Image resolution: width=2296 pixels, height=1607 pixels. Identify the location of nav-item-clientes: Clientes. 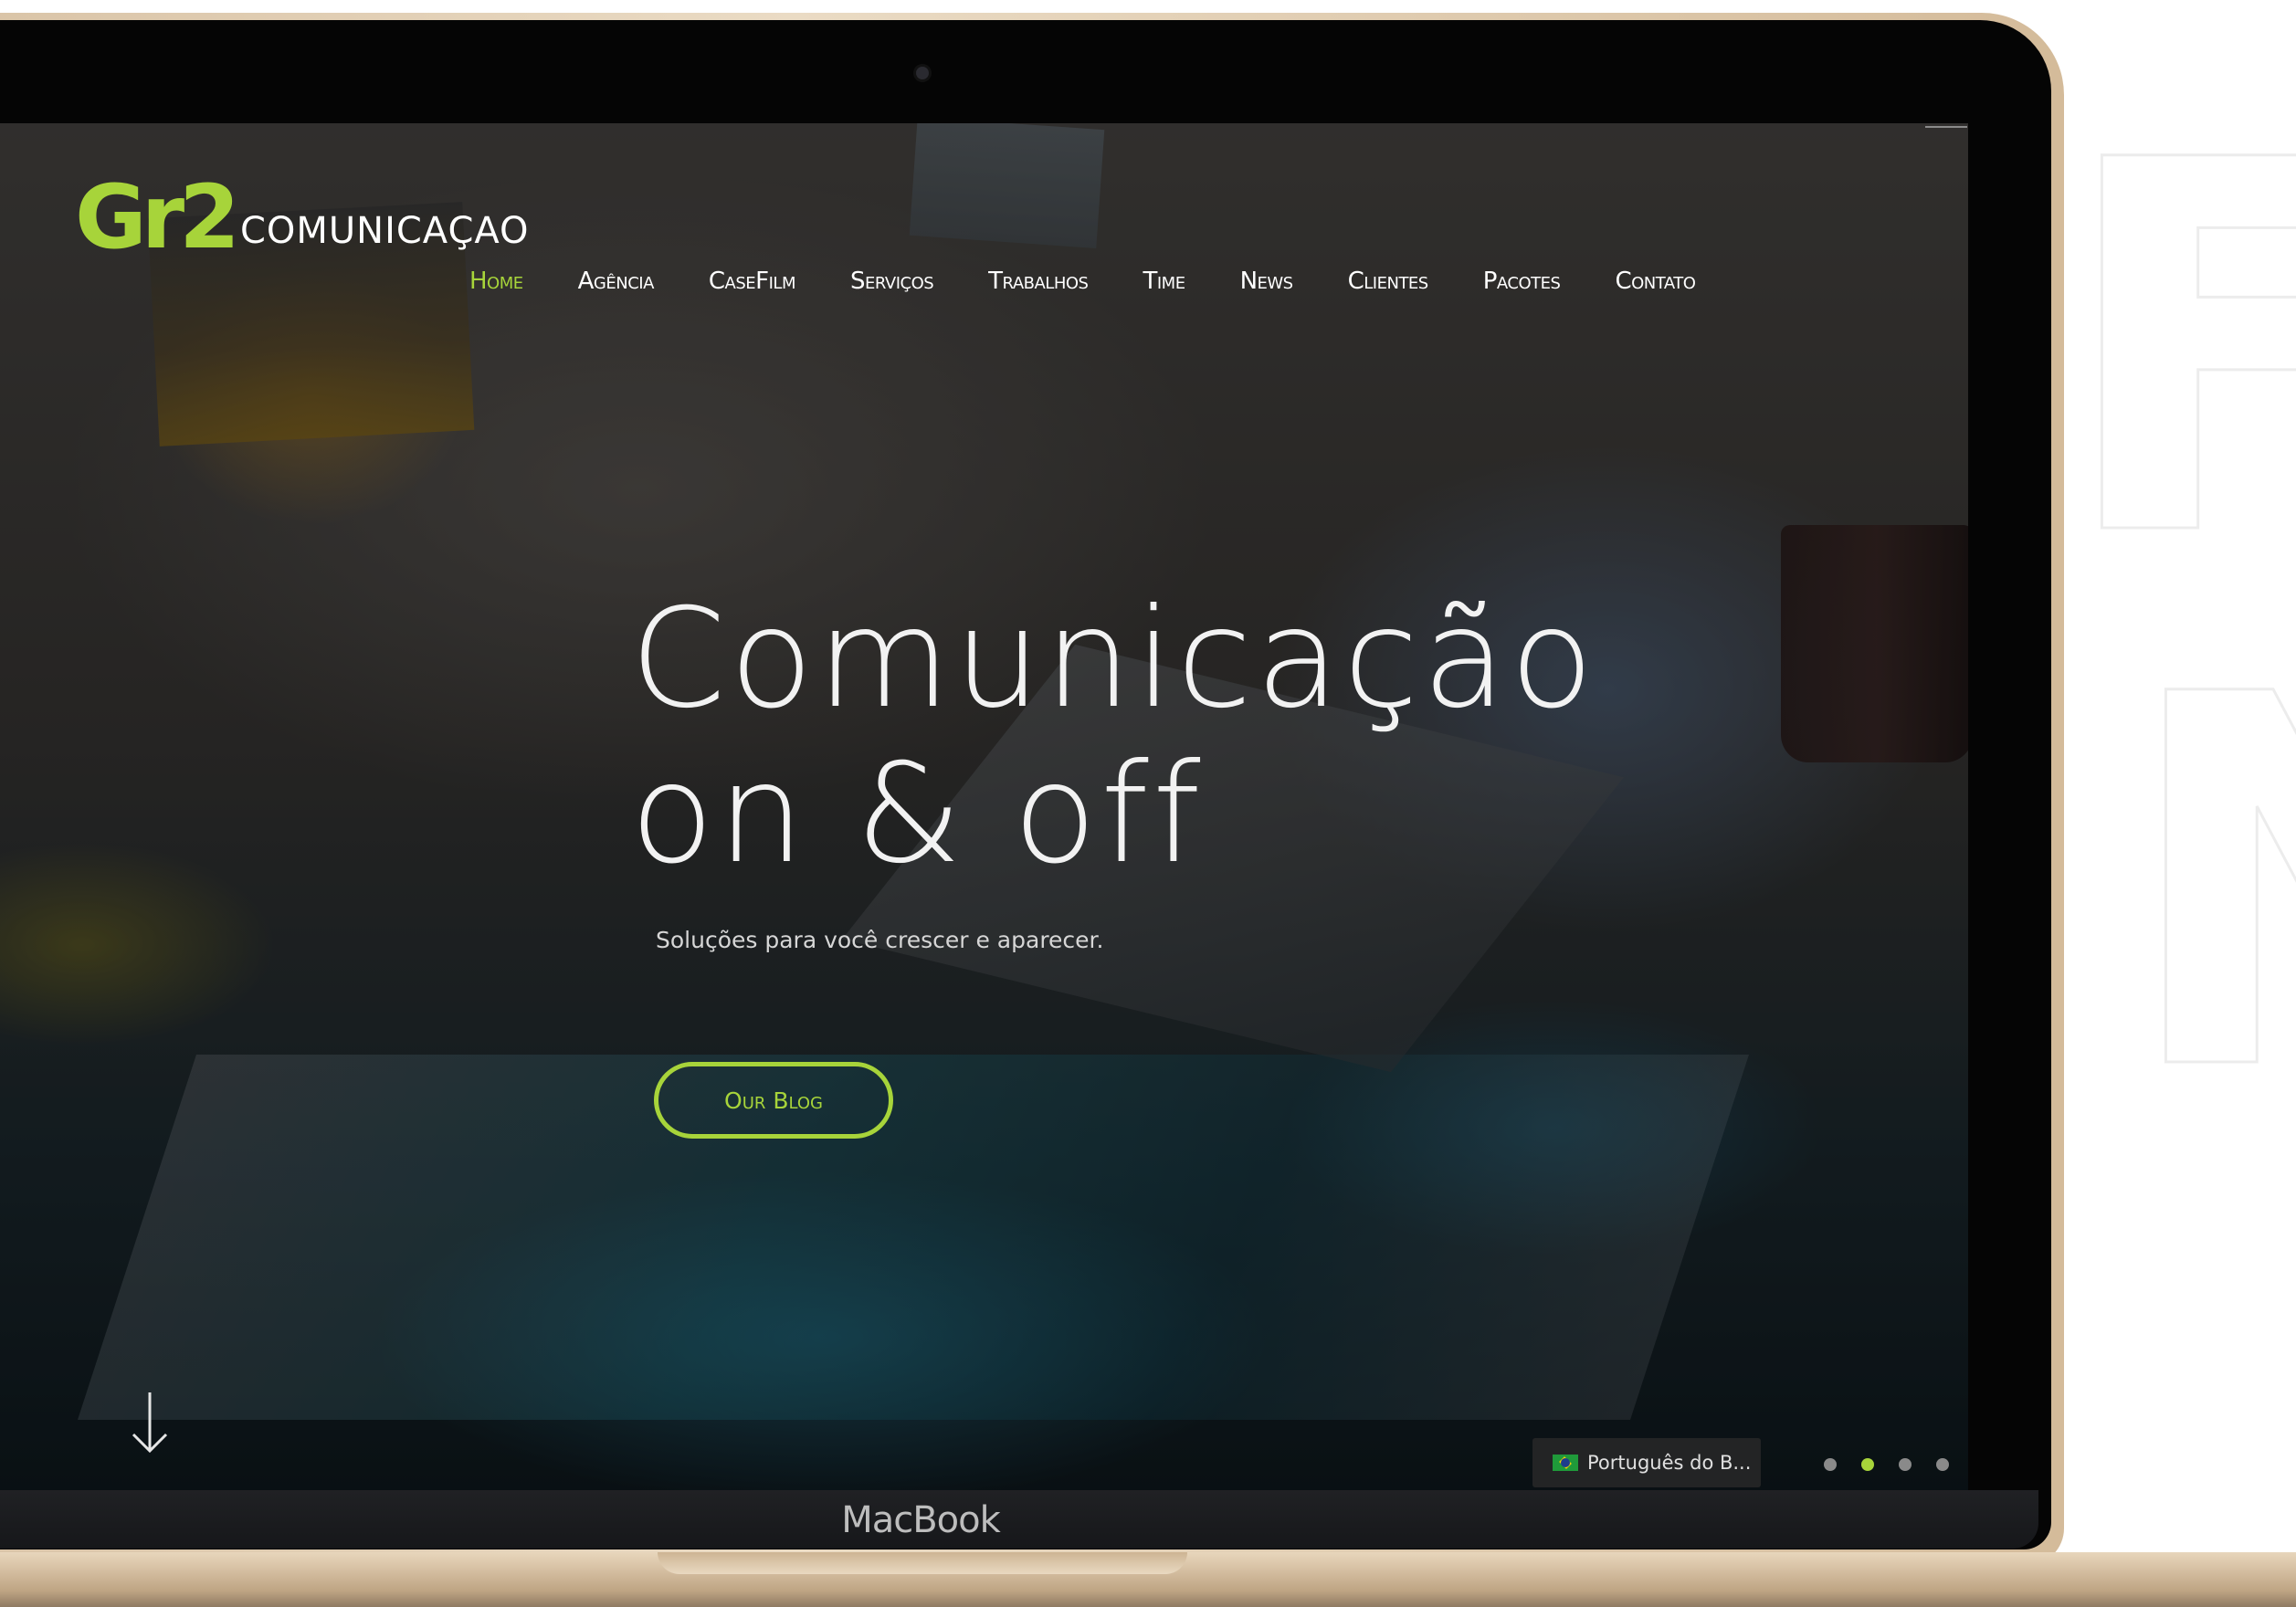
(1388, 282).